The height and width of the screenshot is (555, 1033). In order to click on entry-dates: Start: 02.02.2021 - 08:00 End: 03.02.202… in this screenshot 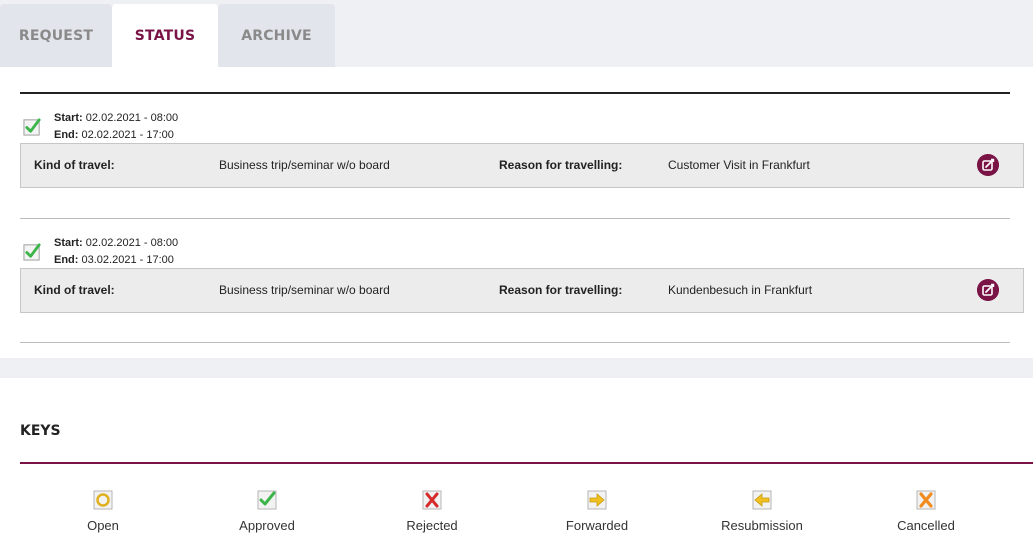, I will do `click(116, 252)`.